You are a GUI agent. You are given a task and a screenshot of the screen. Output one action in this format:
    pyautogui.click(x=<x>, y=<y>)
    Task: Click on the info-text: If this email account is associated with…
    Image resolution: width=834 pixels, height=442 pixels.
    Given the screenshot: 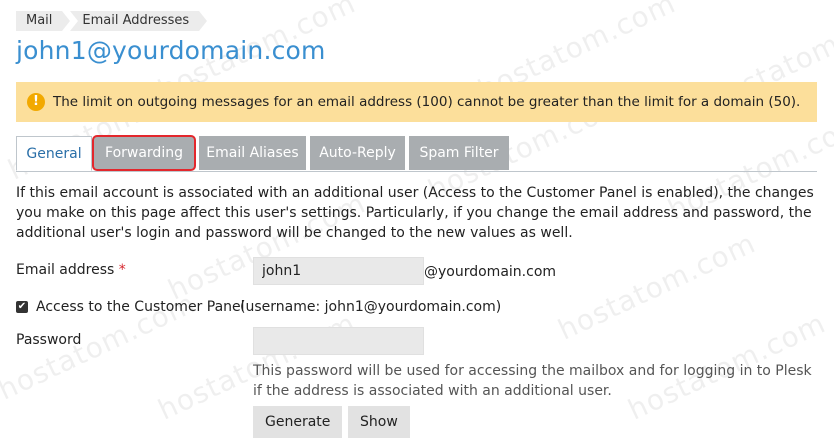 What is the action you would take?
    pyautogui.click(x=415, y=213)
    